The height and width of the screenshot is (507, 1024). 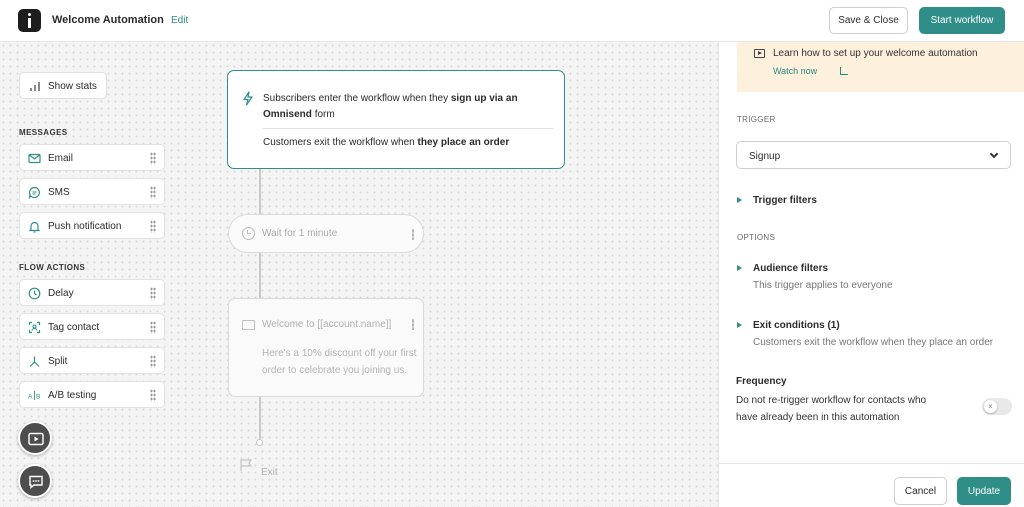 I want to click on video-tutorial-button, so click(x=35, y=438).